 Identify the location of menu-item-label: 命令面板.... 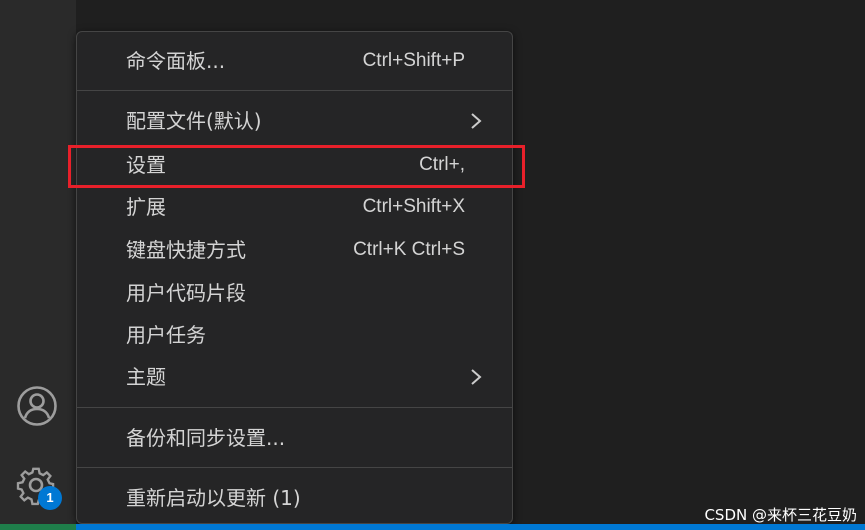
(176, 61).